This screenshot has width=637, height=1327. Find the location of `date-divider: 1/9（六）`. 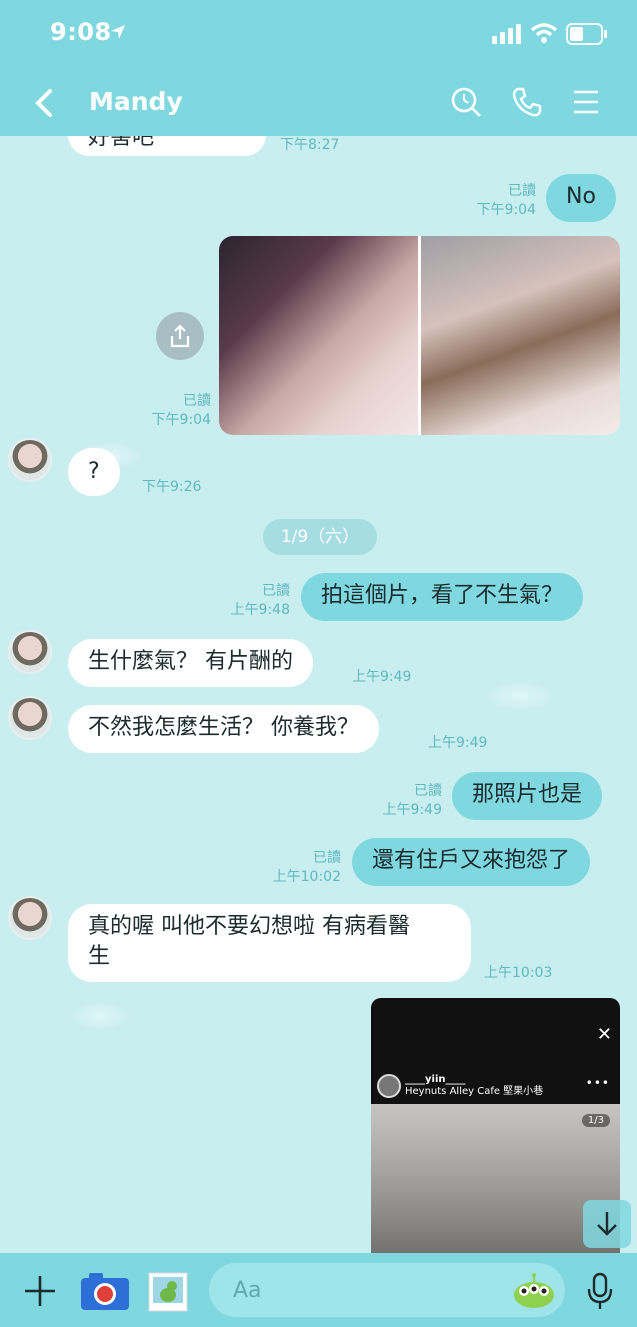

date-divider: 1/9（六） is located at coordinates (320, 537).